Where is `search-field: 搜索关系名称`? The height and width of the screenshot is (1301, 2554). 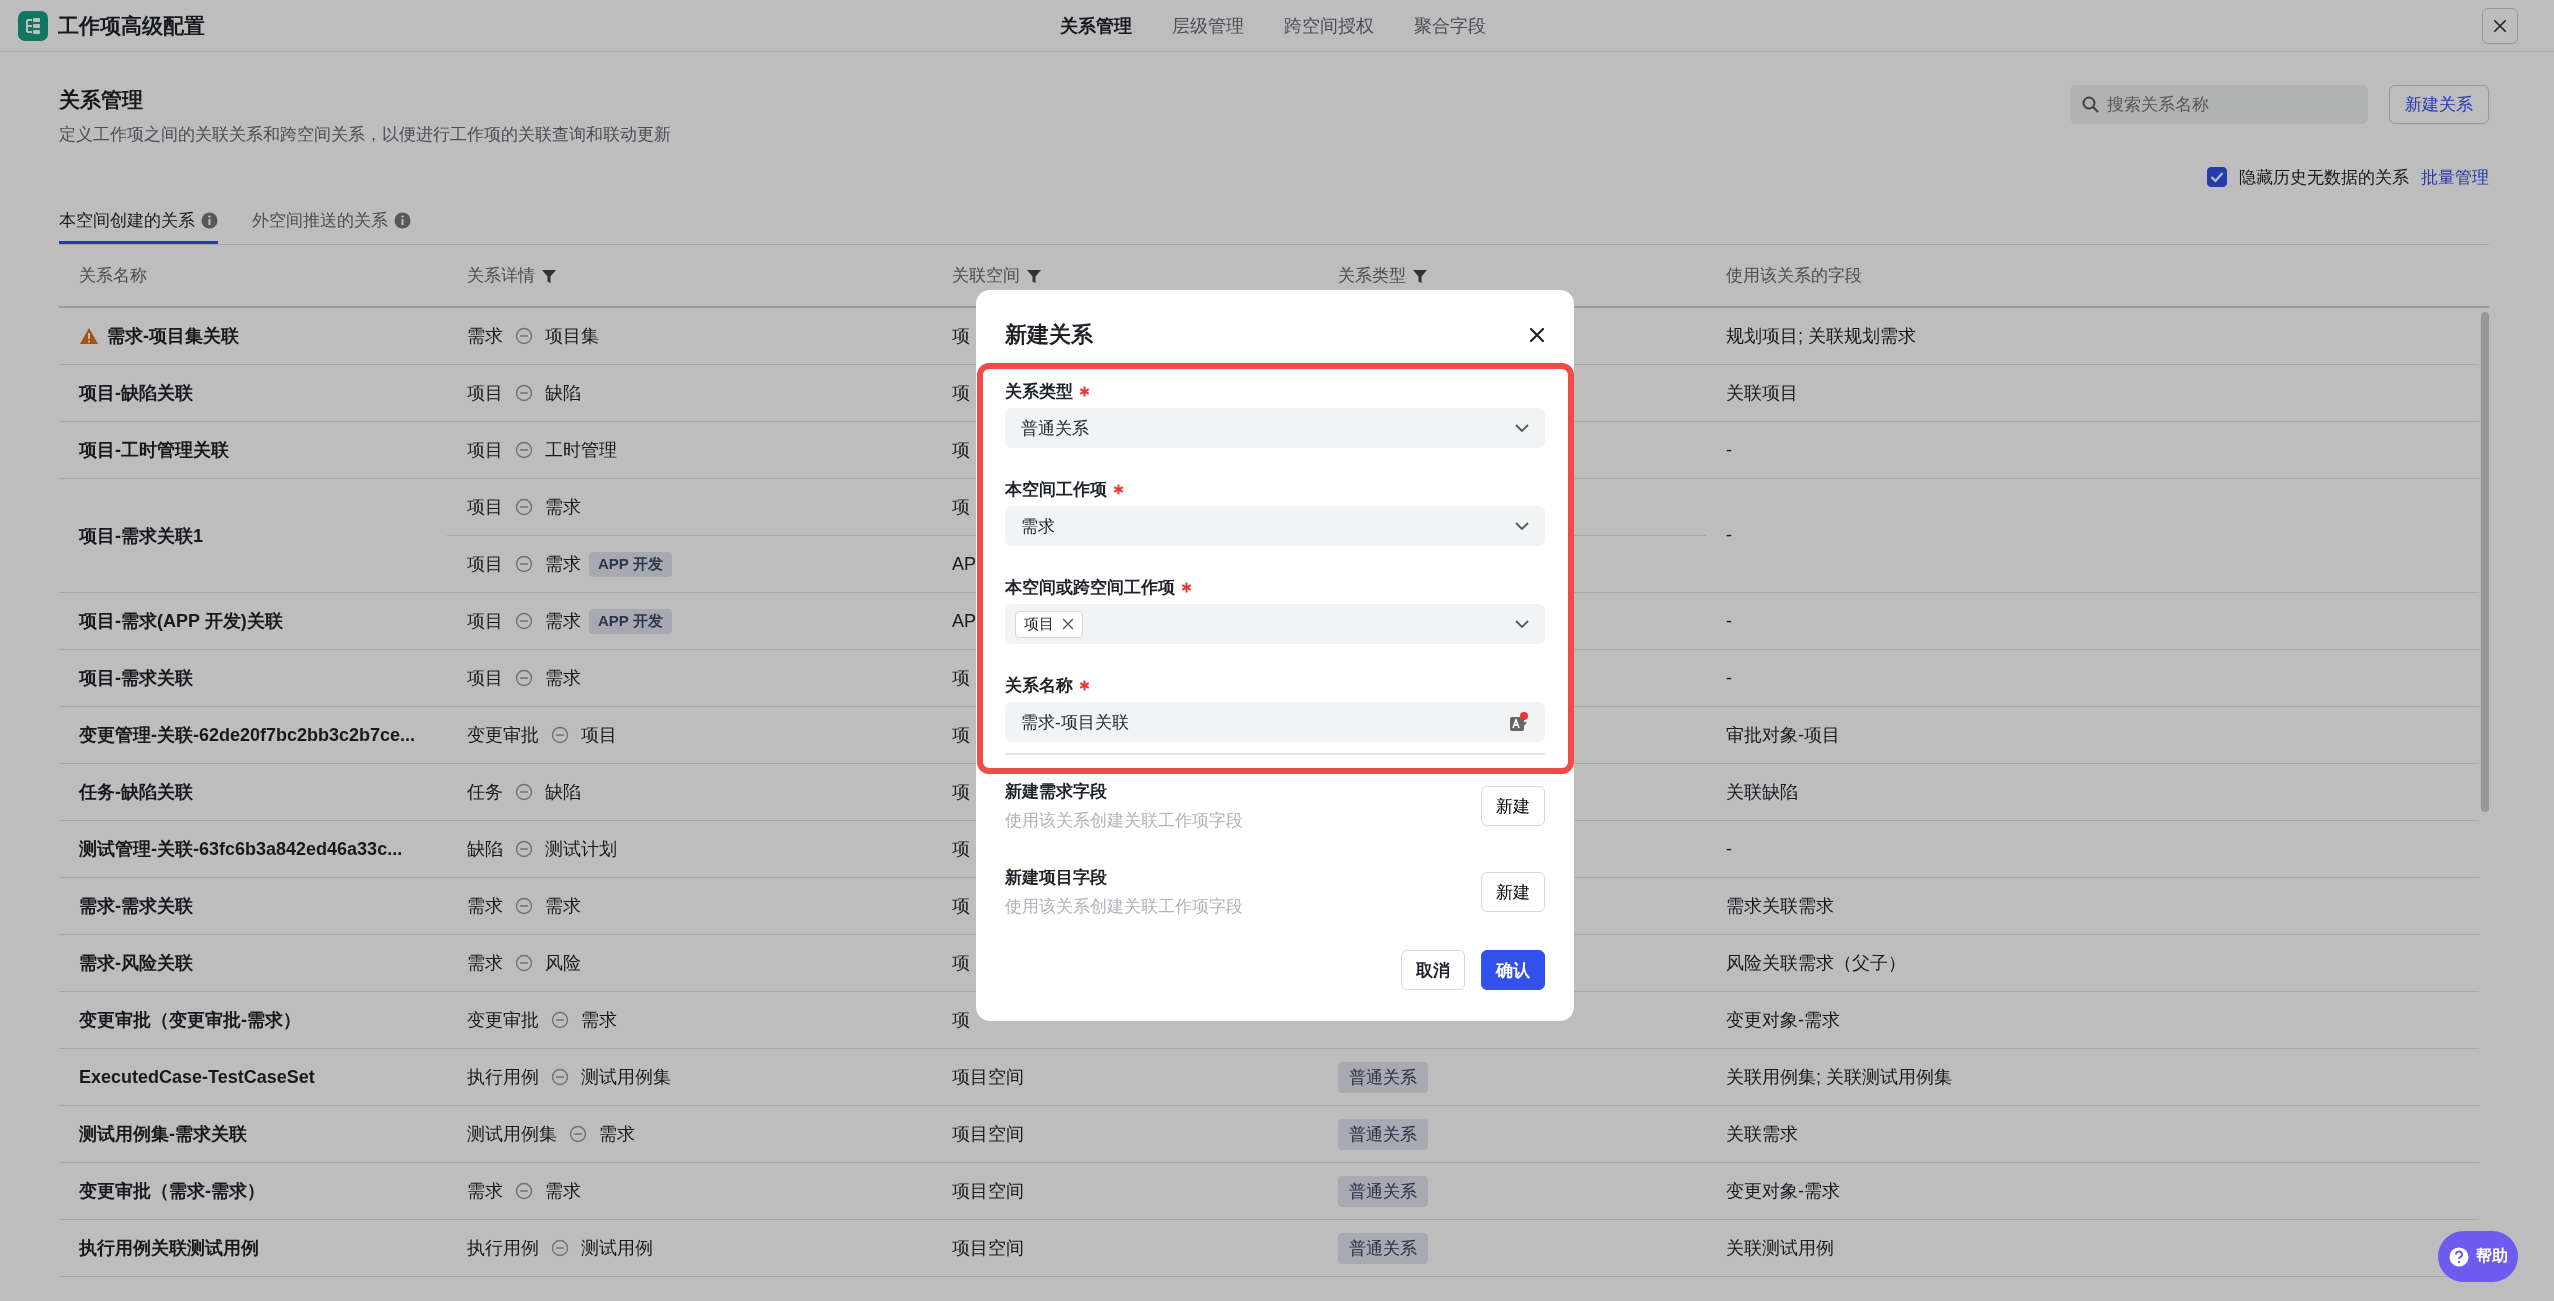 search-field: 搜索关系名称 is located at coordinates (2219, 104).